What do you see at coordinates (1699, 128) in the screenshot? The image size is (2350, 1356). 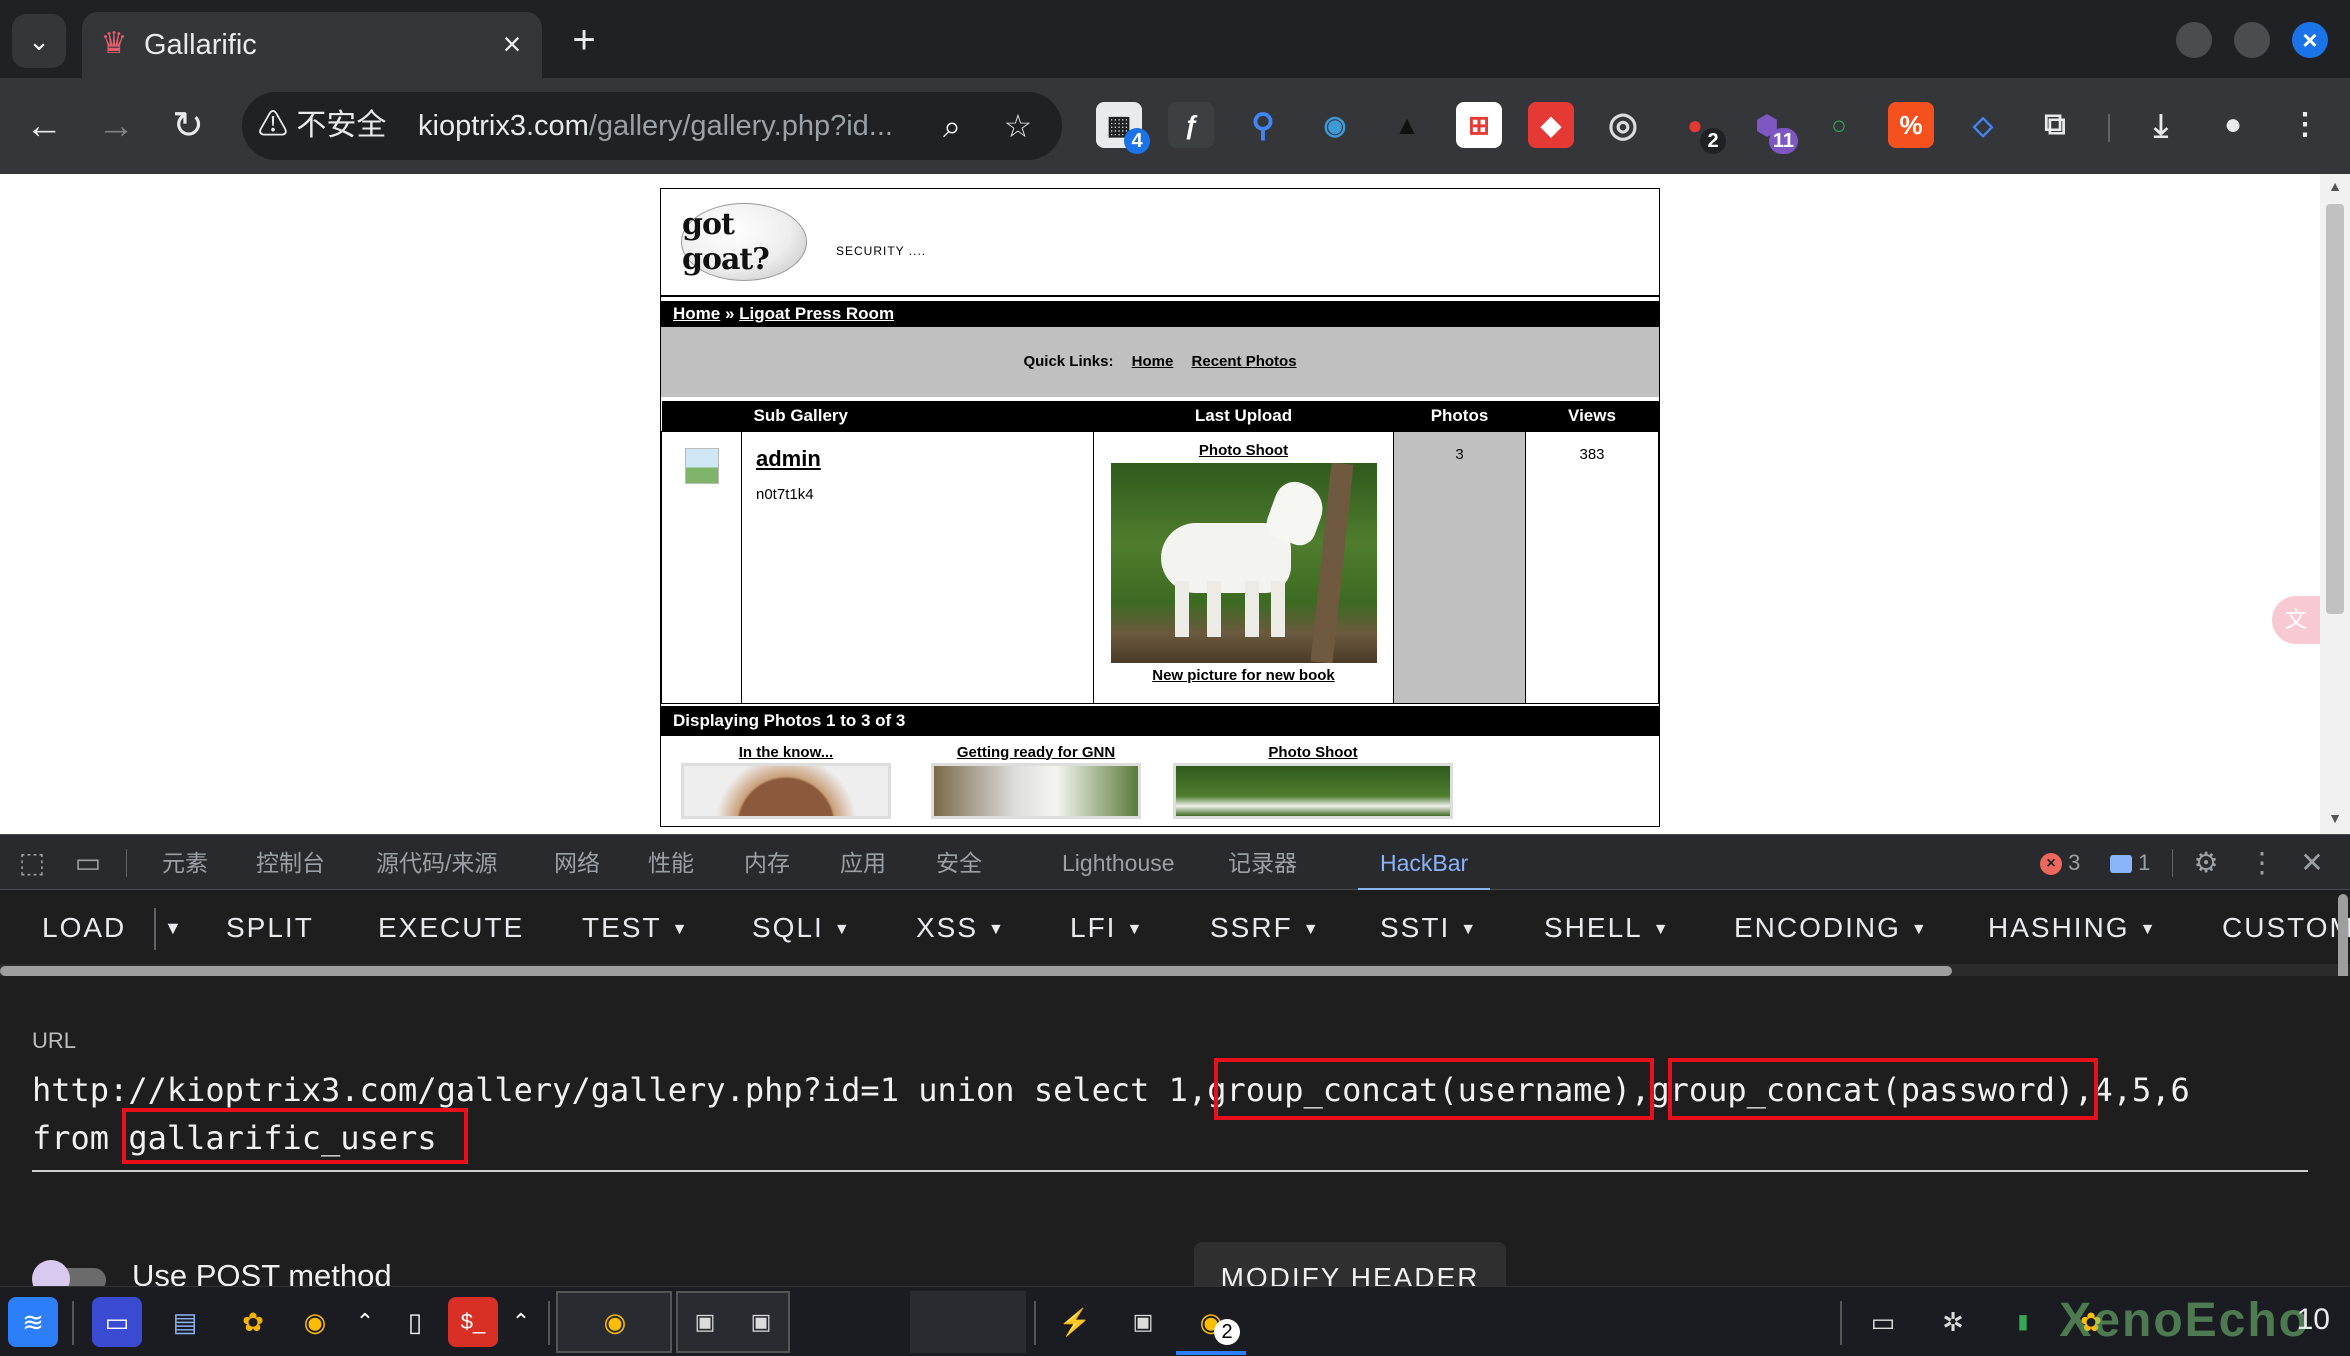 I see `extension-flag-icon: ● 2` at bounding box center [1699, 128].